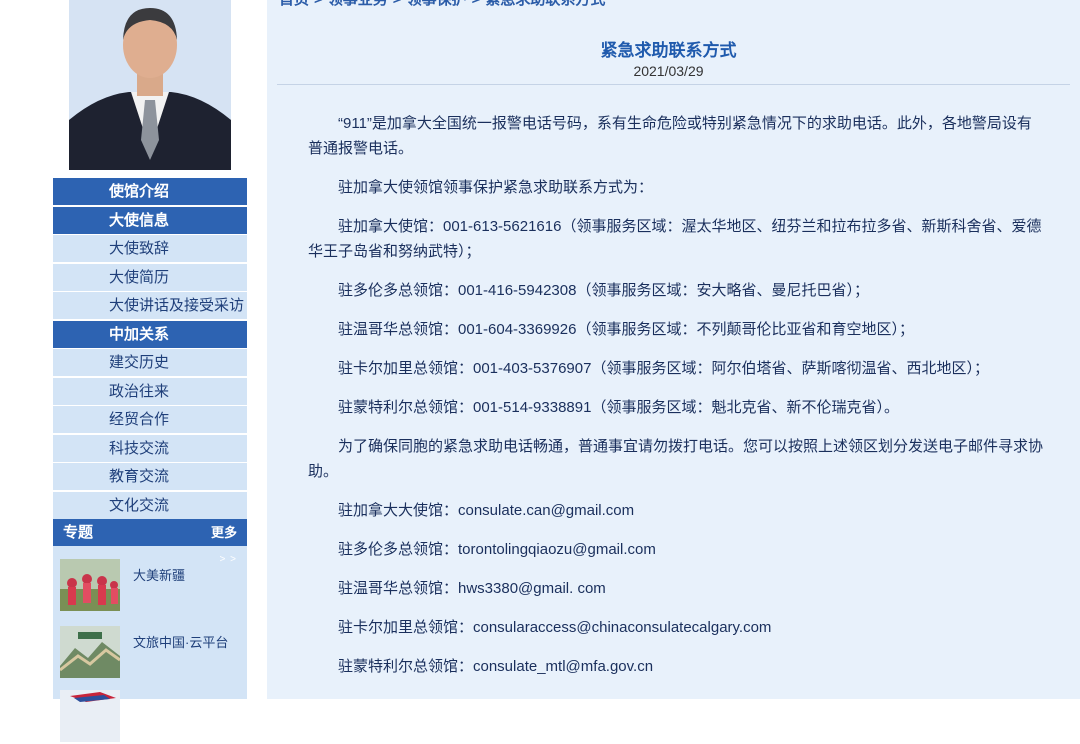 The width and height of the screenshot is (1080, 744). What do you see at coordinates (150, 419) in the screenshot?
I see `sidebar-item: 经贸合作` at bounding box center [150, 419].